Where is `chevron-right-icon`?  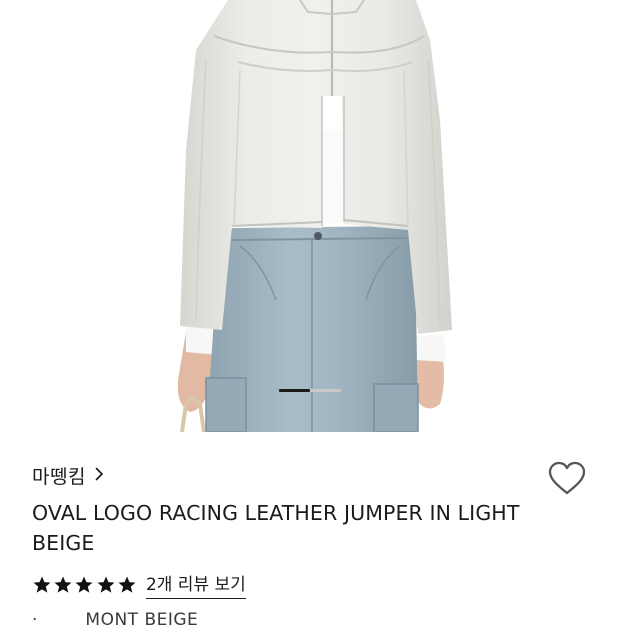
chevron-right-icon is located at coordinates (99, 475).